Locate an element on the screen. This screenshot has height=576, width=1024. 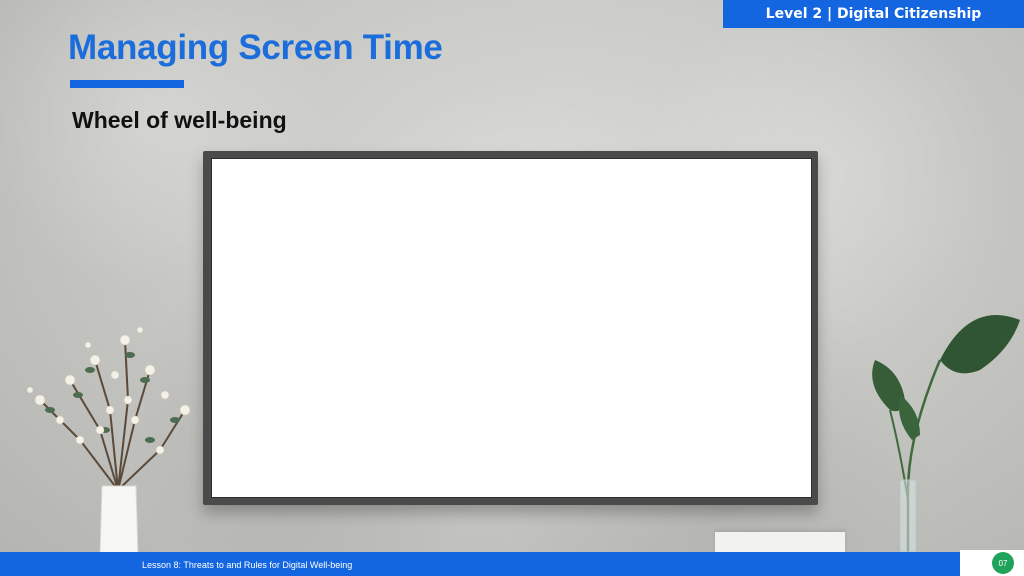
white-box-decor is located at coordinates (780, 543).